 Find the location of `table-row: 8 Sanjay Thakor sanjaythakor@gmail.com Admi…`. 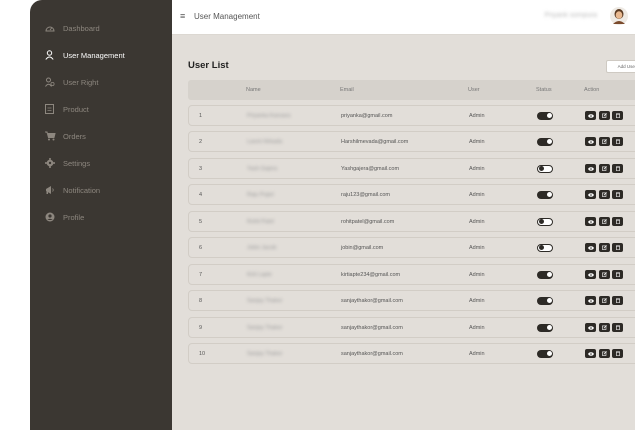

table-row: 8 Sanjay Thakor sanjaythakor@gmail.com Admi… is located at coordinates (411, 300).